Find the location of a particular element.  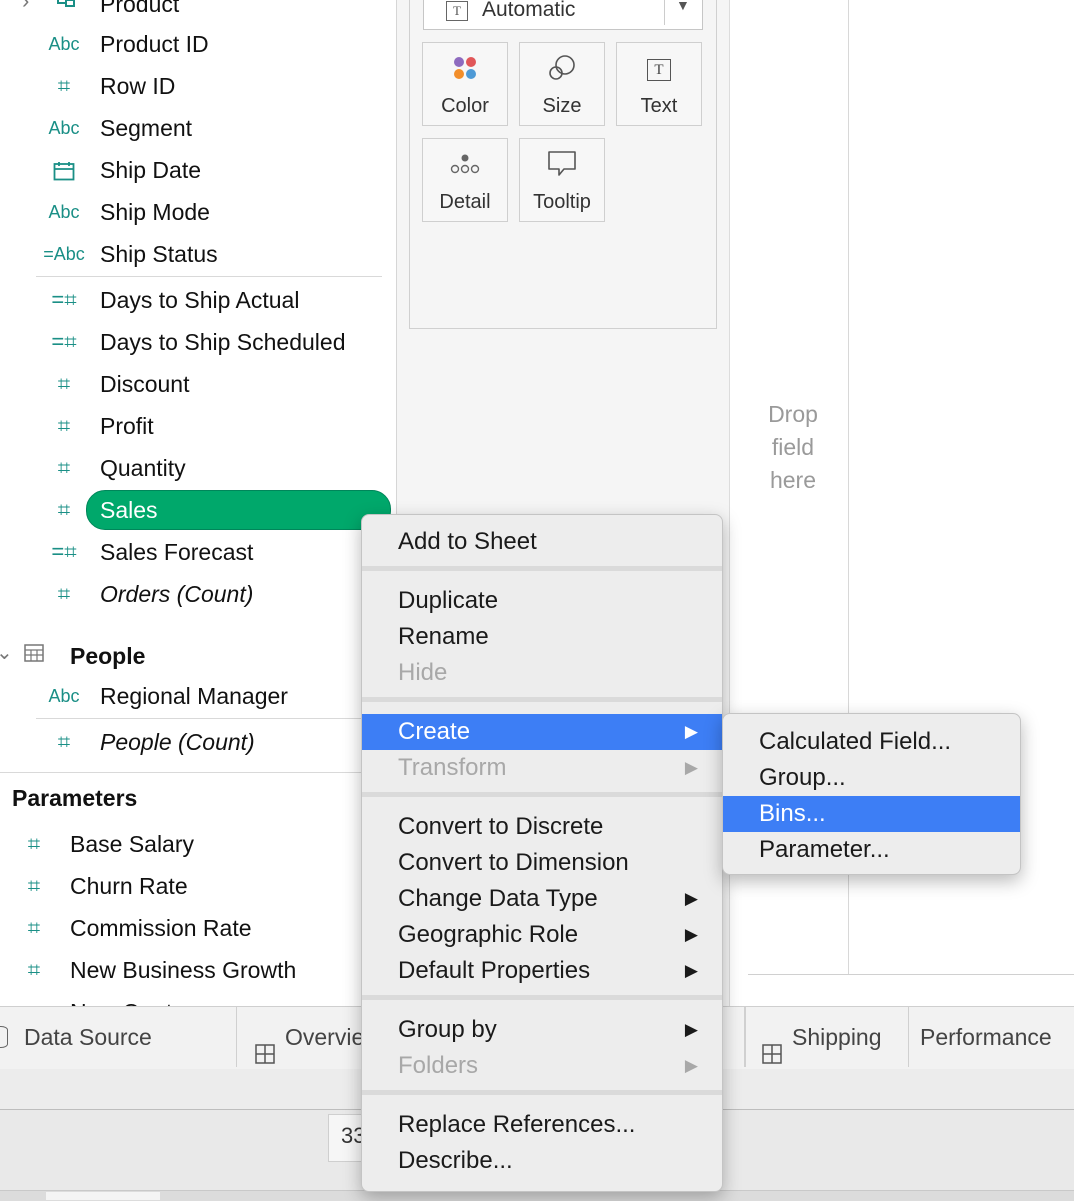

tab-label: Overview is located at coordinates (324, 1037).